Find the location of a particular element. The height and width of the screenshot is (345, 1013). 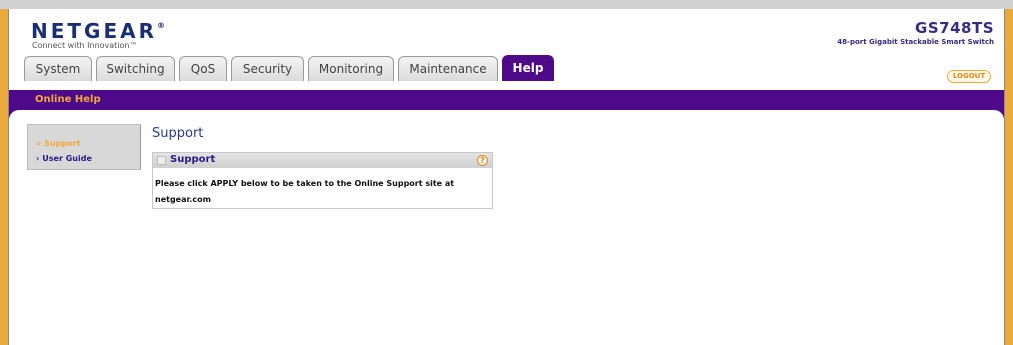

window-right-border is located at coordinates (1008, 177).